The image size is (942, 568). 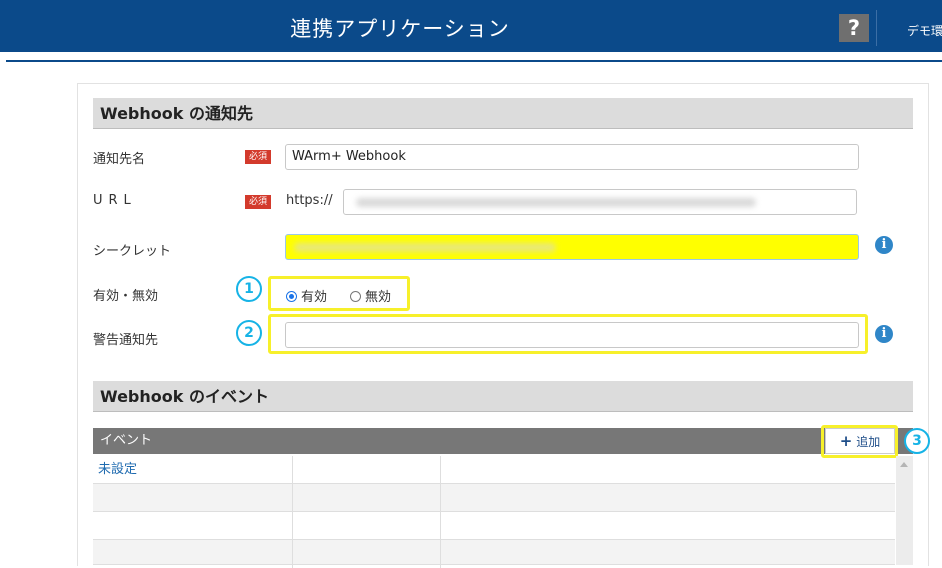 I want to click on radio-enabled-dot, so click(x=291, y=296).